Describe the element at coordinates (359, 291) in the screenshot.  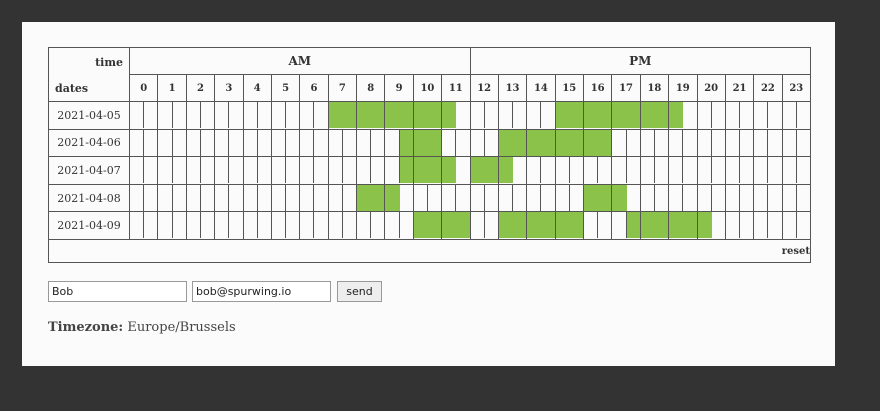
I see `send-button: send` at that location.